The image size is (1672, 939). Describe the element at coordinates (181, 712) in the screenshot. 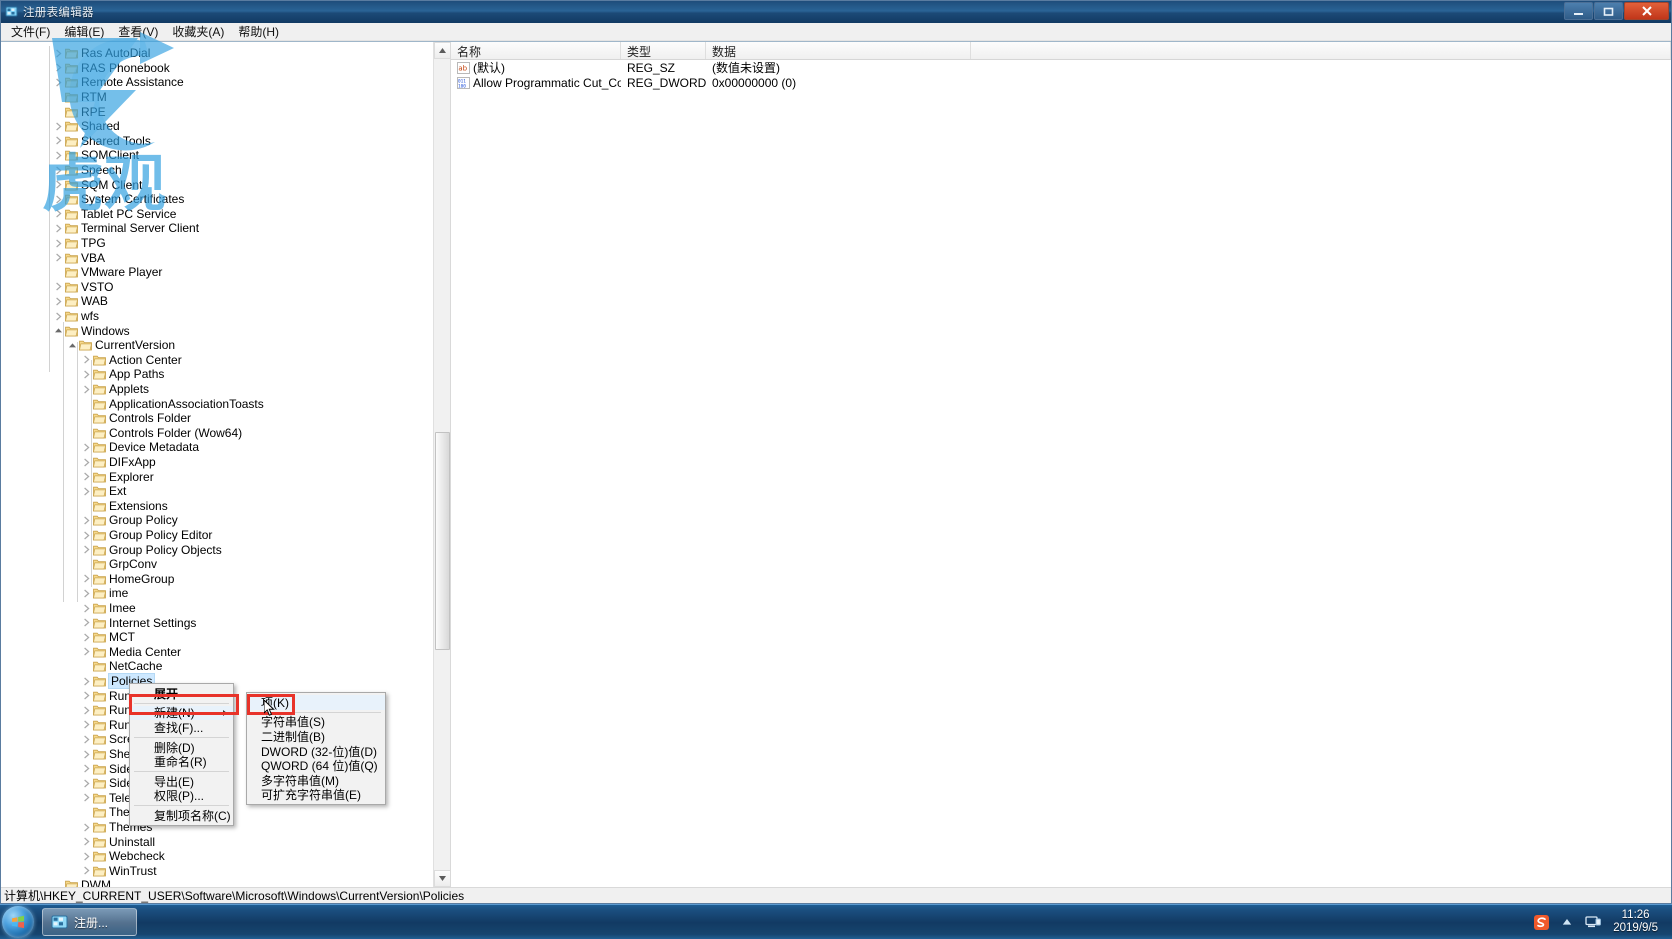

I see `menu-item-1: 新建(N)` at that location.